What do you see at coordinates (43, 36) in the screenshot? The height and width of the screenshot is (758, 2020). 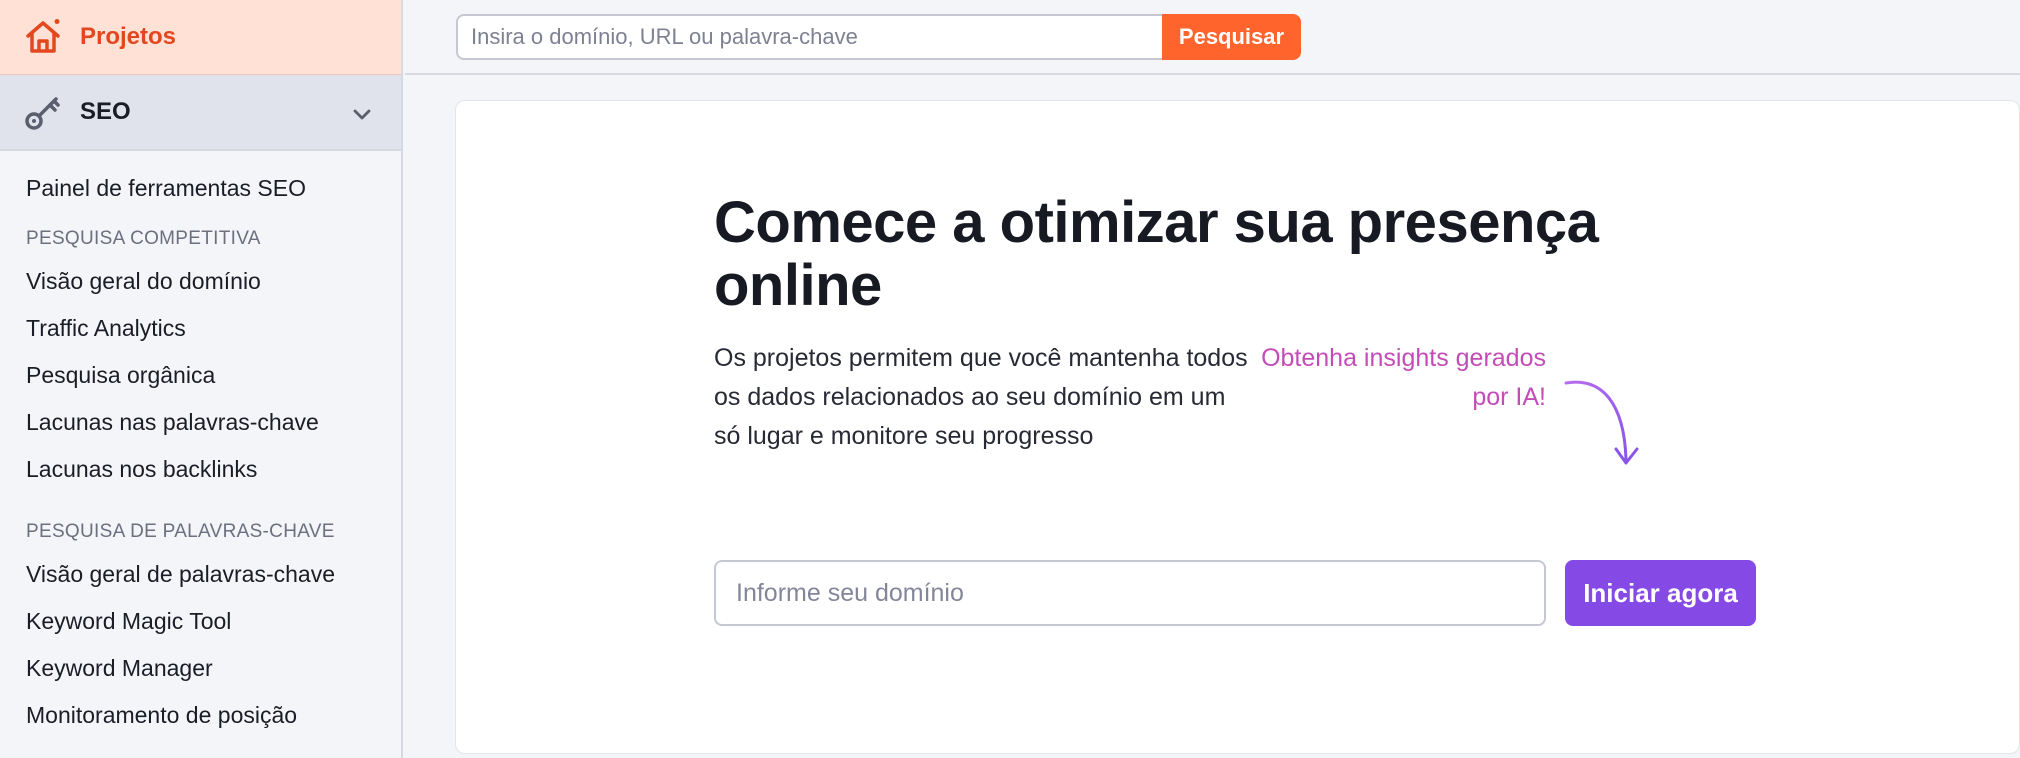 I see `home-icon` at bounding box center [43, 36].